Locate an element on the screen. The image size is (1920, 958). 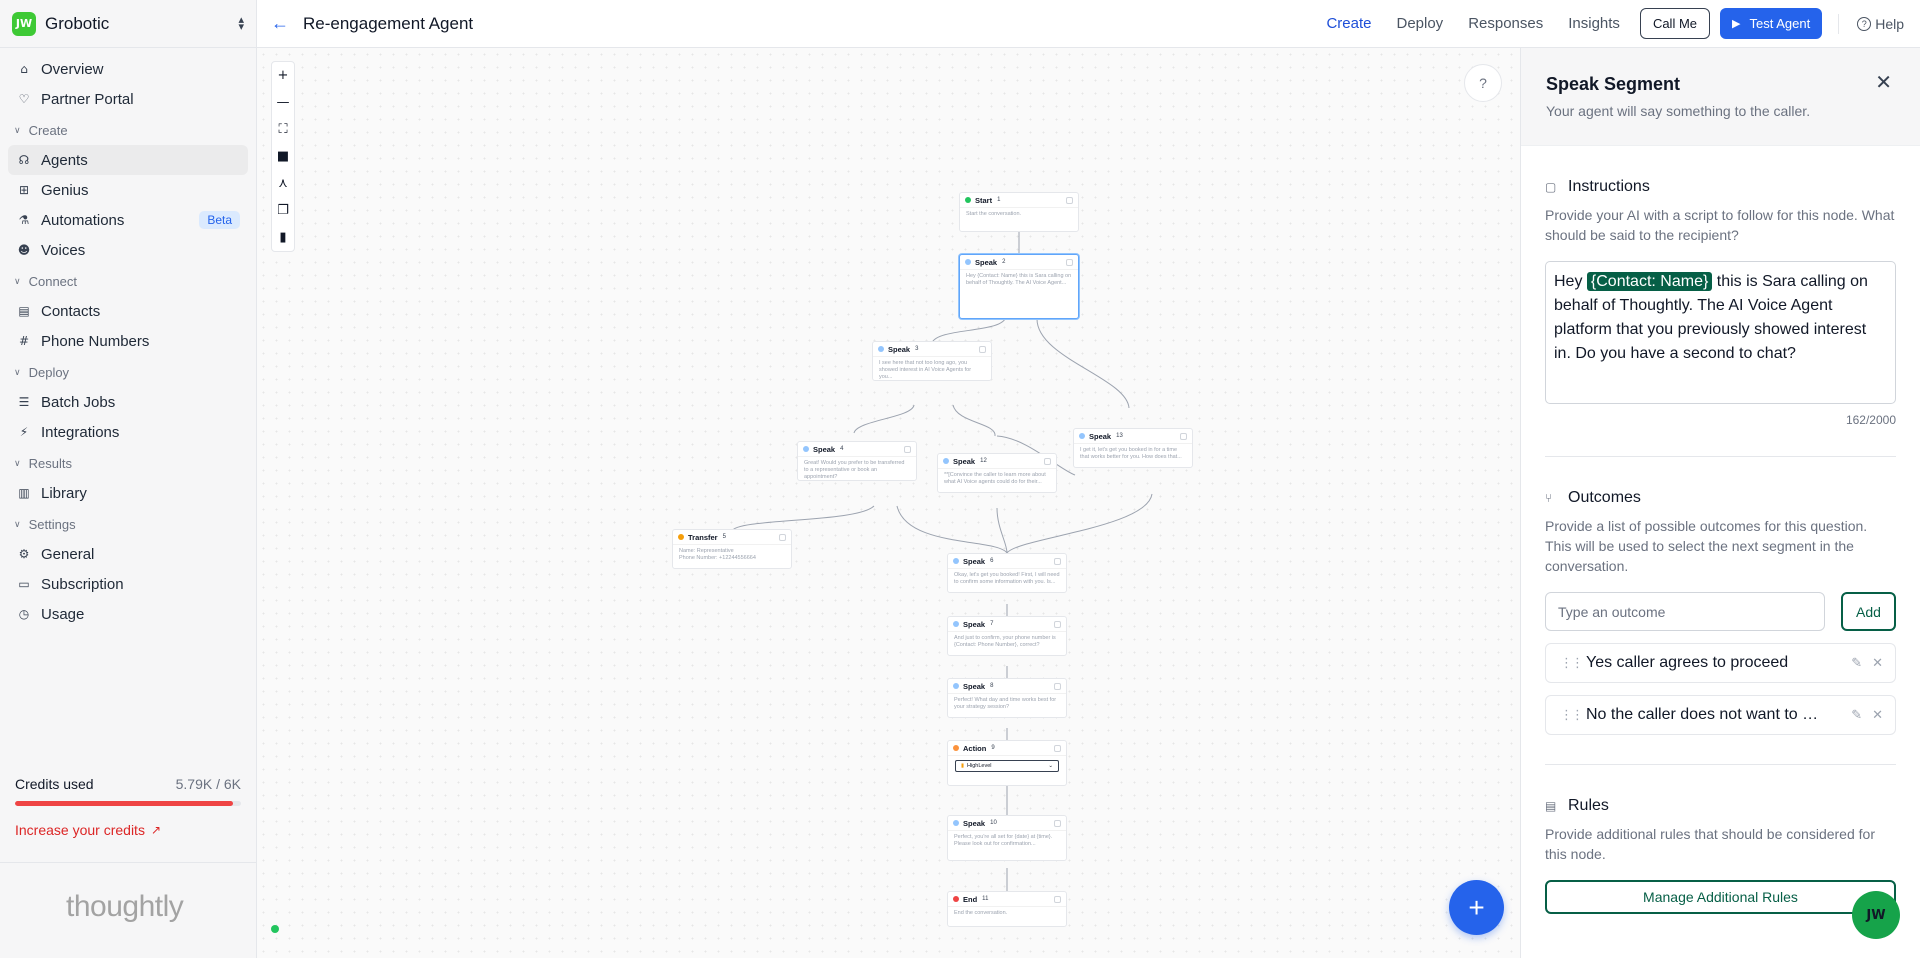
sidebar-item-automations: ⚗ Automations Beta is located at coordinates (128, 220).